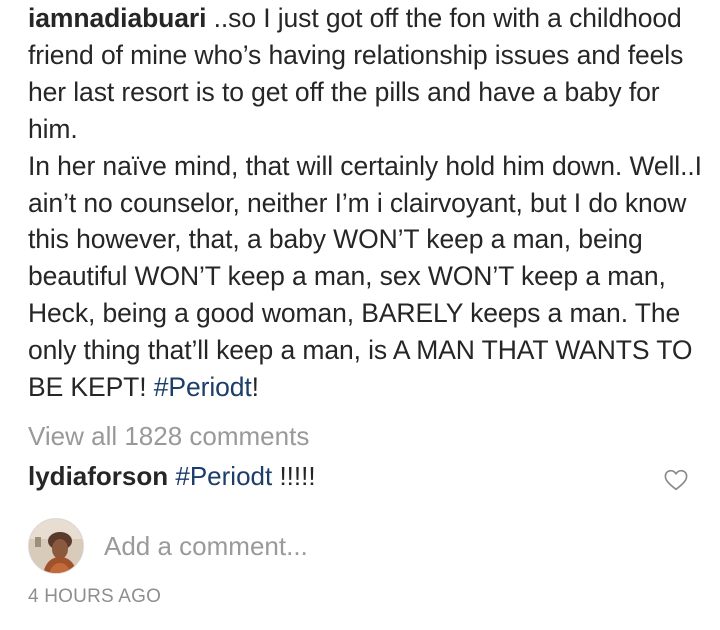 This screenshot has width=720, height=630. Describe the element at coordinates (98, 476) in the screenshot. I see `comment-author-username: lydiaforson` at that location.